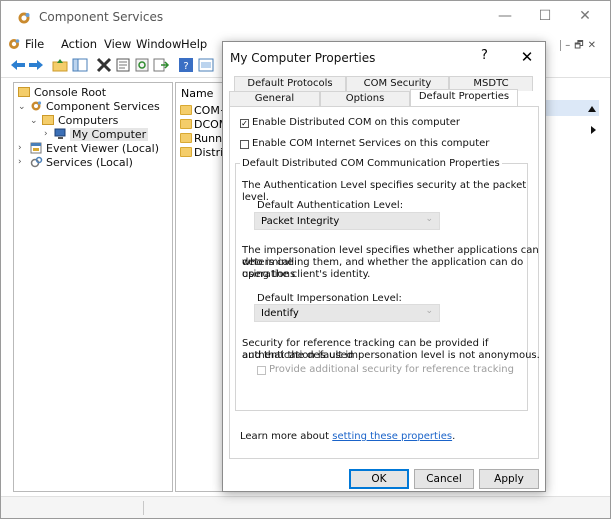 The width and height of the screenshot is (611, 519). Describe the element at coordinates (305, 507) in the screenshot. I see `status-bar` at that location.